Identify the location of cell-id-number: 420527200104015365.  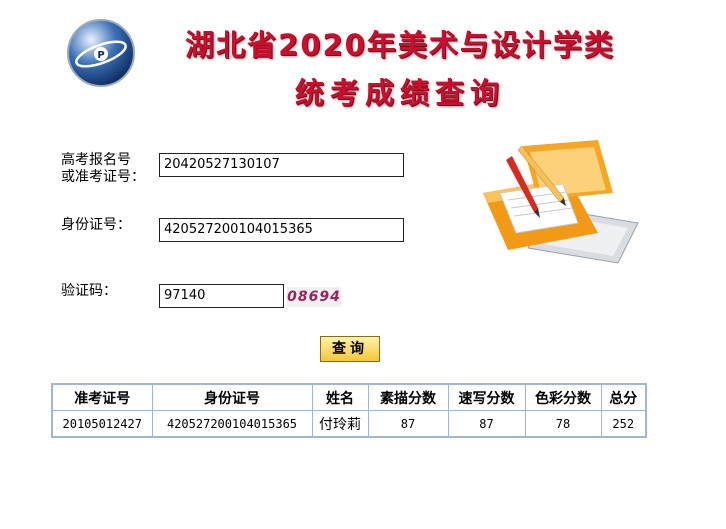
(232, 424).